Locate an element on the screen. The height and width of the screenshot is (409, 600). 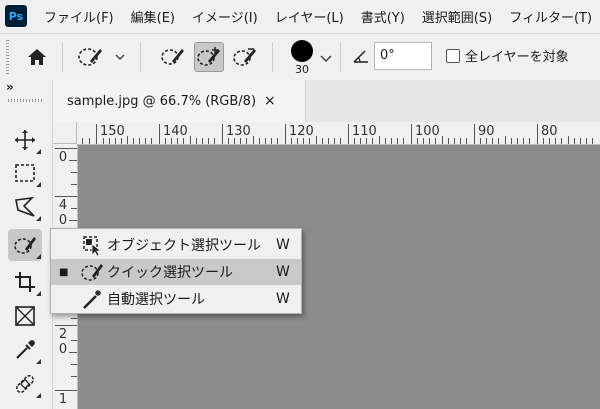
flyout-item-quick-selection: ■ クイック選択ツール W is located at coordinates (176, 272).